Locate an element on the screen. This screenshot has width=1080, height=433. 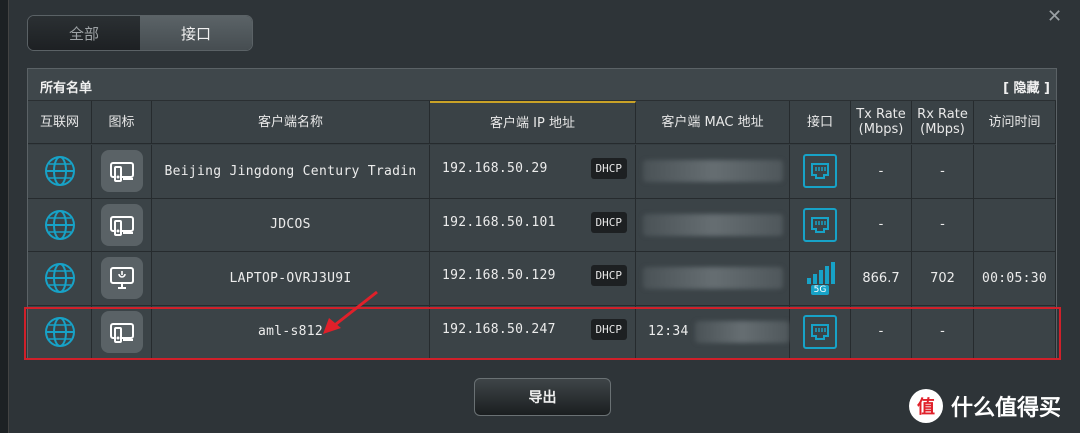
col-interface: 接口 is located at coordinates (820, 122).